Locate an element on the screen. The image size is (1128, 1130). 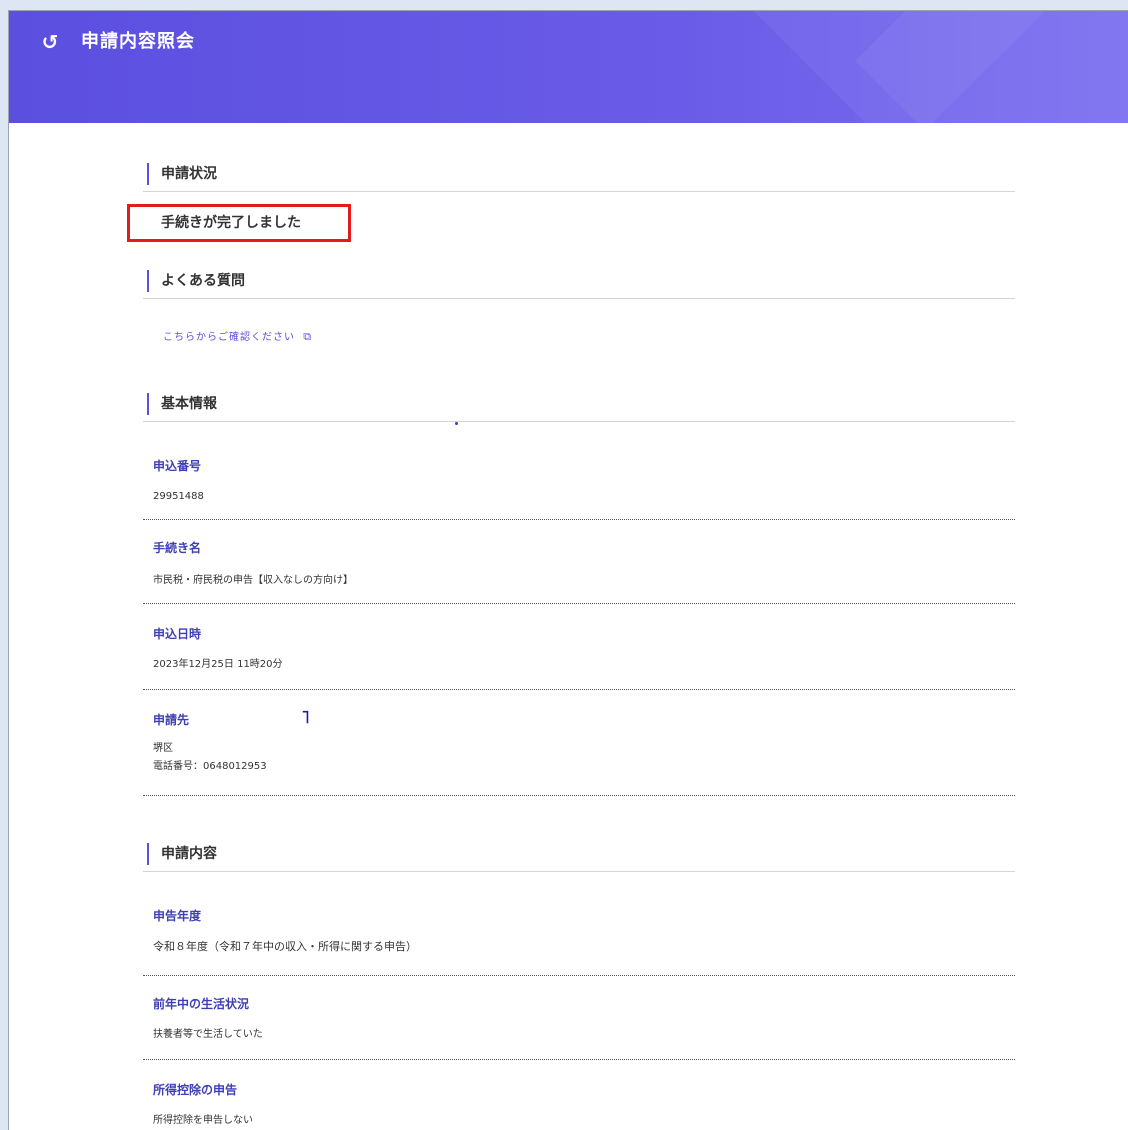
cursor-dot is located at coordinates (456, 423).